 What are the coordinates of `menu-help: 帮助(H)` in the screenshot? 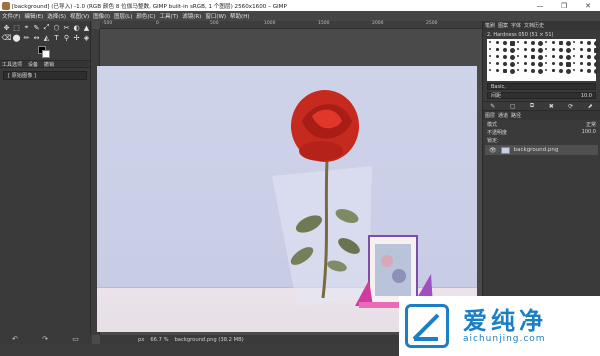 It's located at (239, 16).